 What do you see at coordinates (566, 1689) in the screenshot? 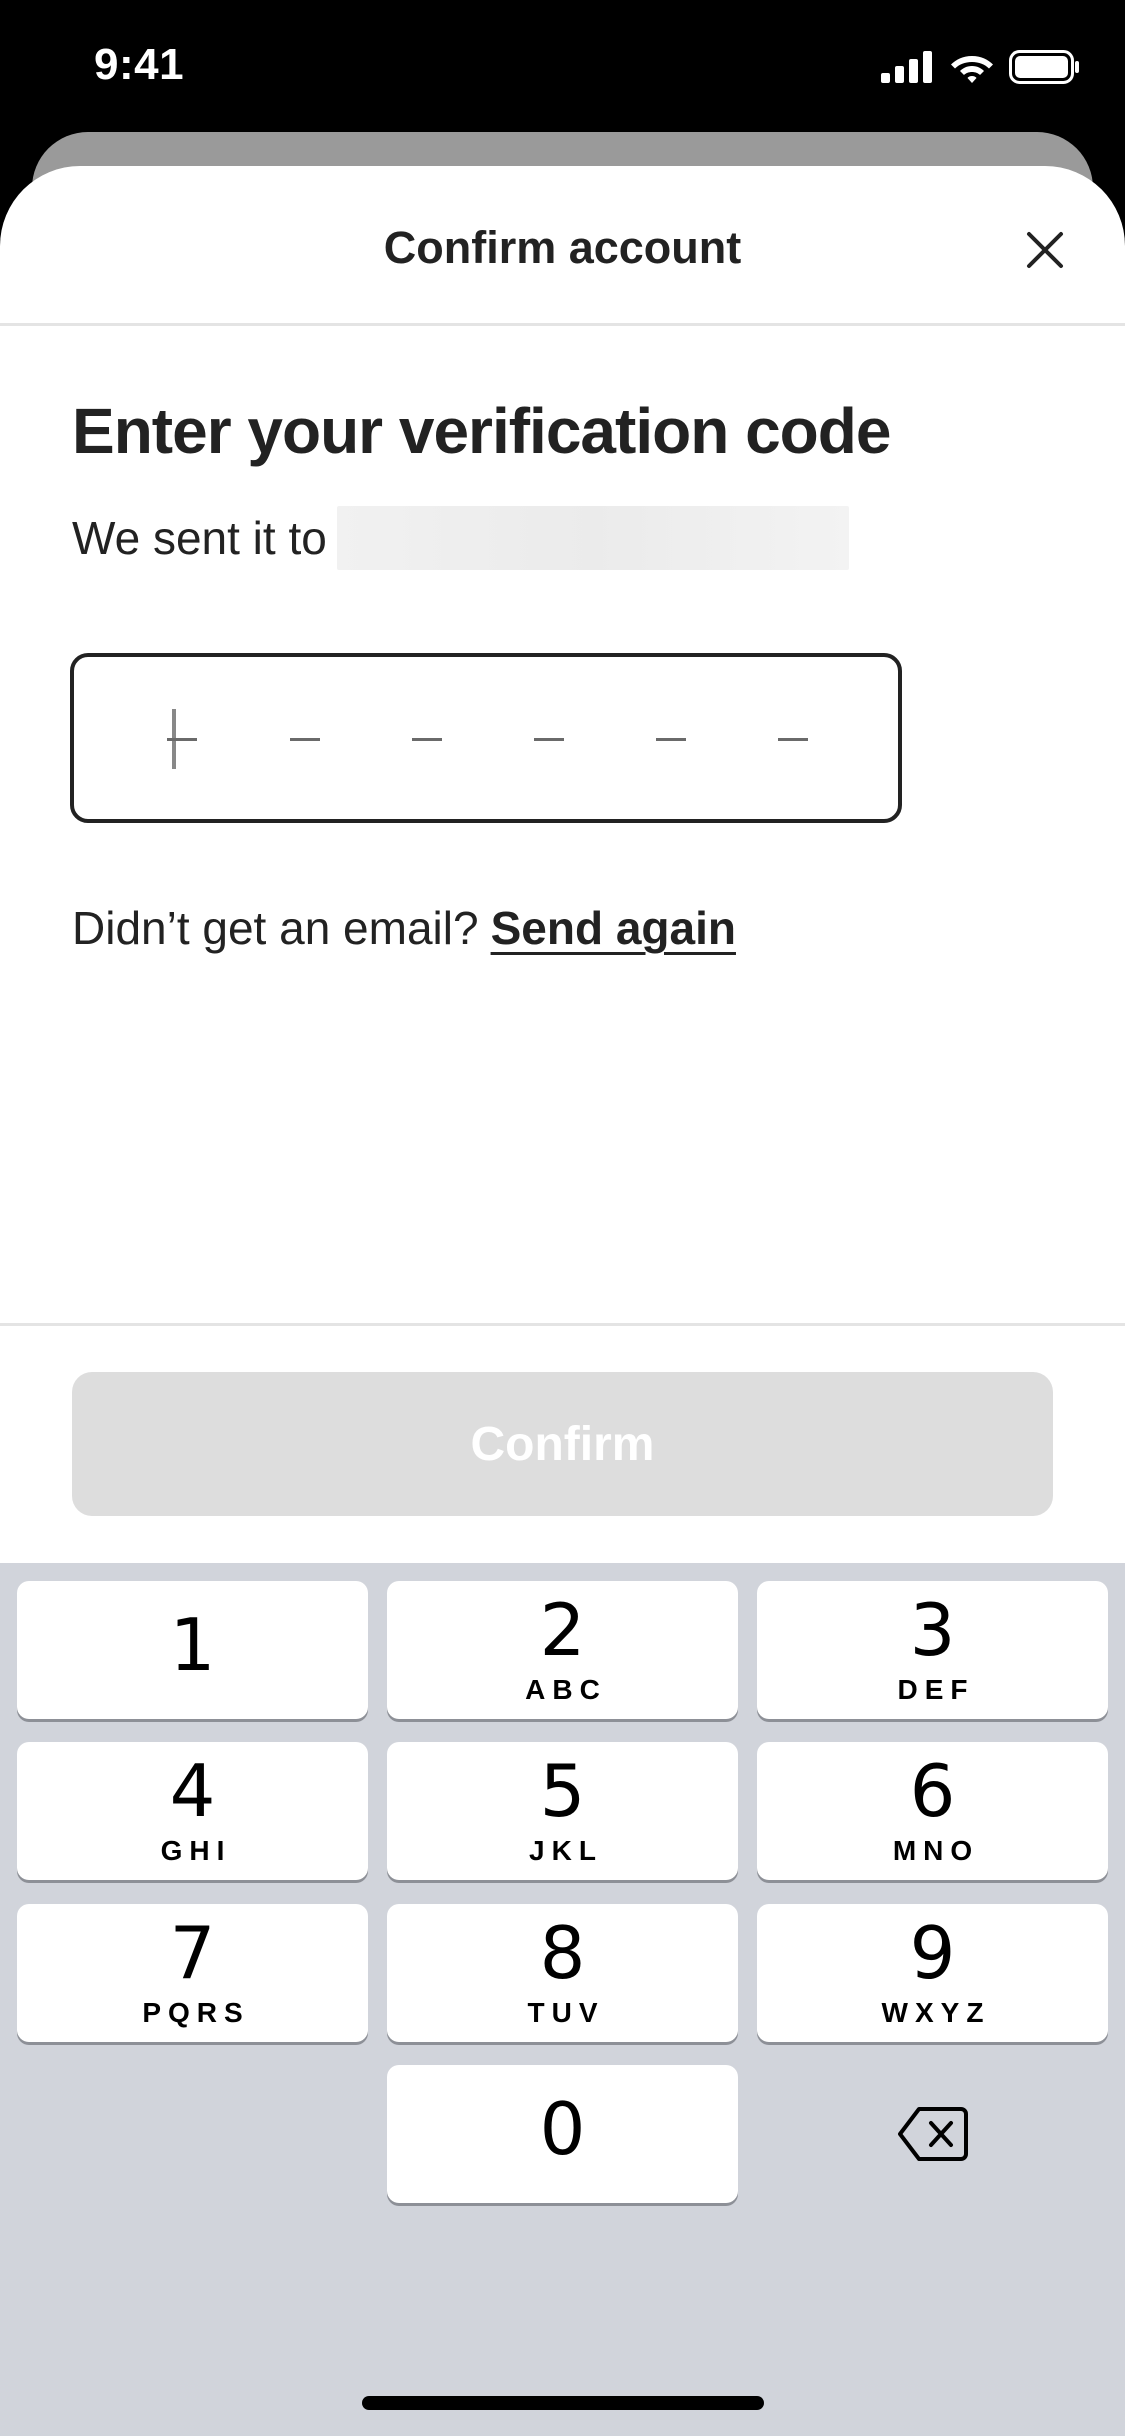
I see `key-letters: ABC` at bounding box center [566, 1689].